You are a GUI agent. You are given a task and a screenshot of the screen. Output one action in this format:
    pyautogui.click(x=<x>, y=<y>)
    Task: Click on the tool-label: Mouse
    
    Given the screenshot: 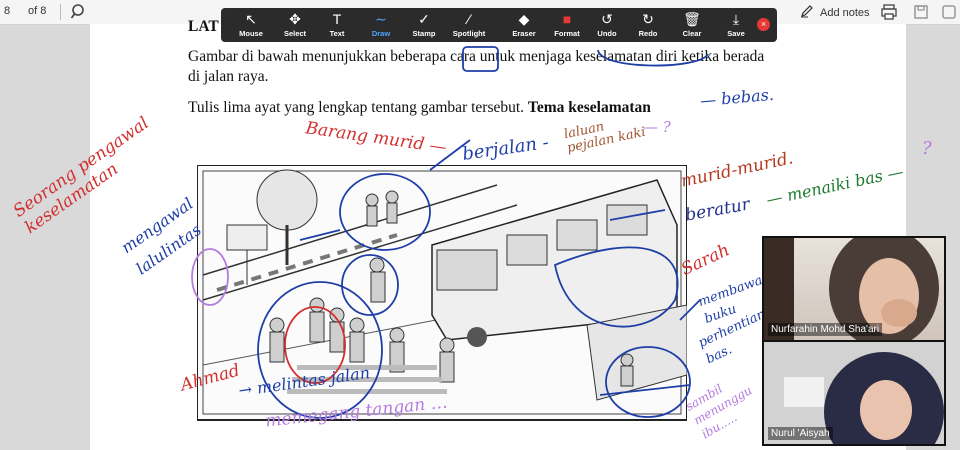 What is the action you would take?
    pyautogui.click(x=251, y=33)
    